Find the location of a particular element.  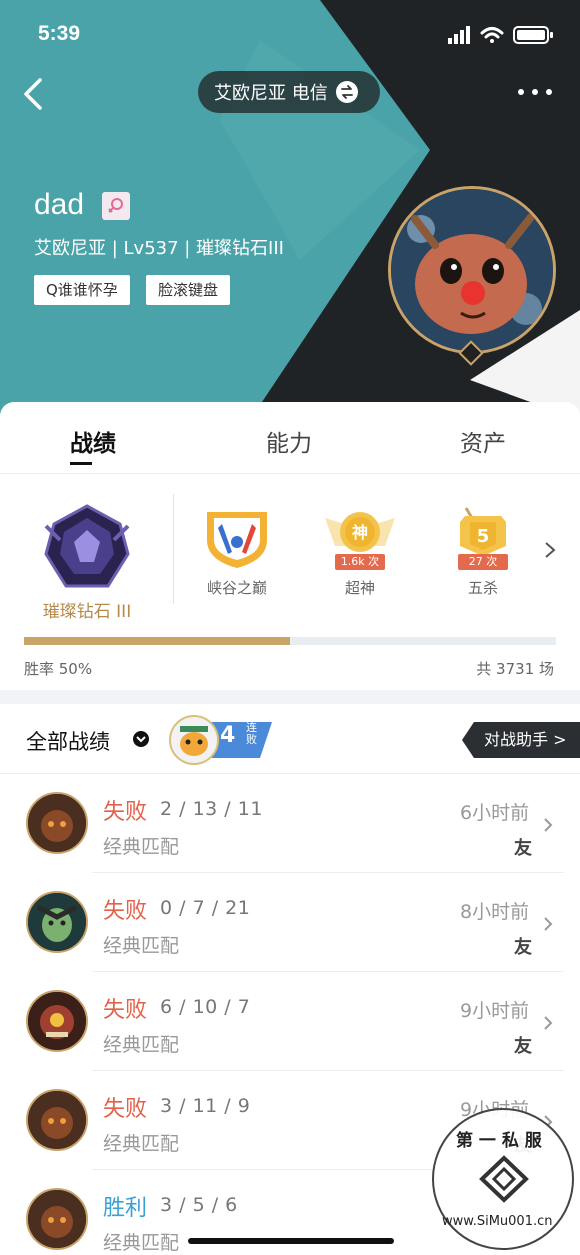

match-time: 9小时前 is located at coordinates (495, 1011).